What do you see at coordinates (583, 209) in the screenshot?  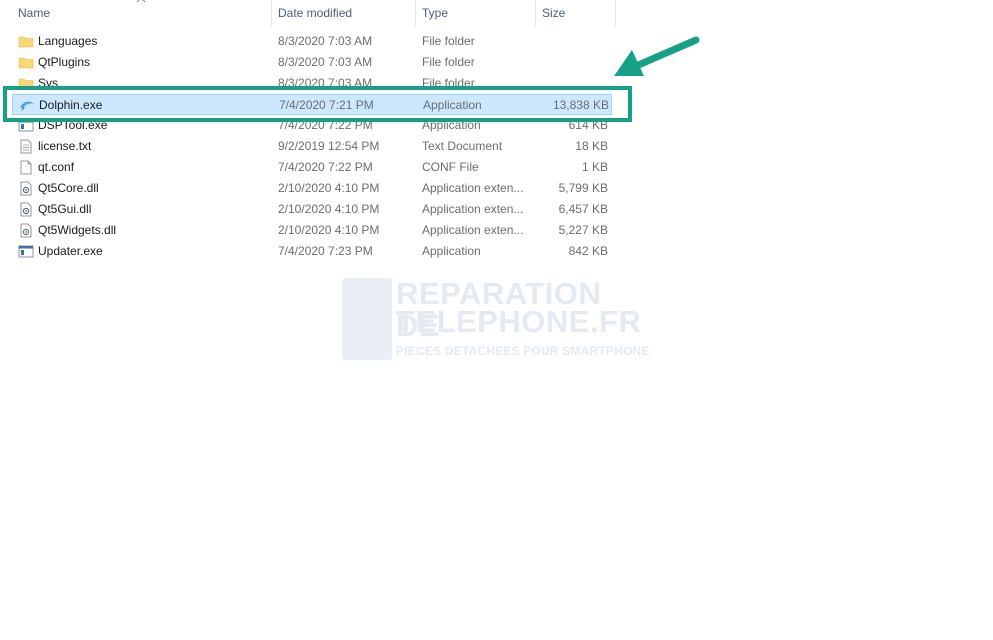 I see `file-size: 6,457 KB` at bounding box center [583, 209].